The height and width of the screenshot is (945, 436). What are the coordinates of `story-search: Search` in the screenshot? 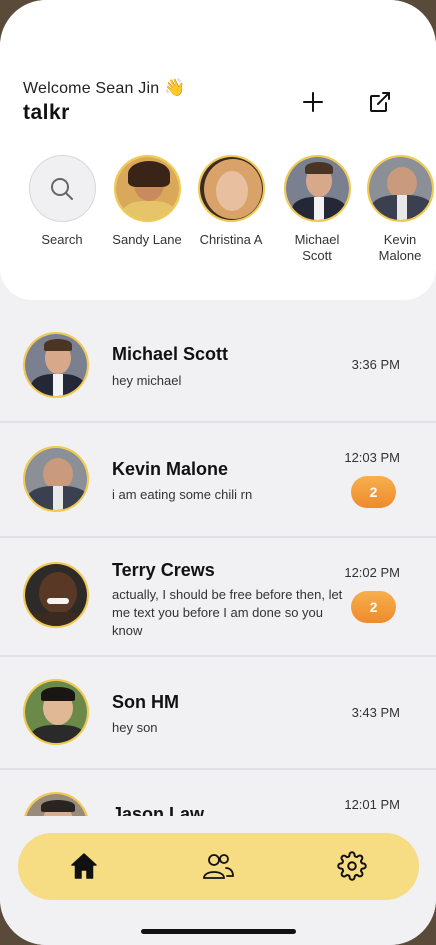 It's located at (62, 201).